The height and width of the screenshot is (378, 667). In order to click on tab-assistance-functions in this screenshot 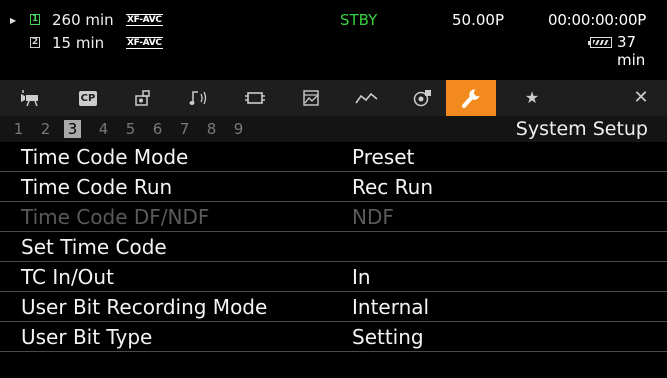, I will do `click(311, 98)`.